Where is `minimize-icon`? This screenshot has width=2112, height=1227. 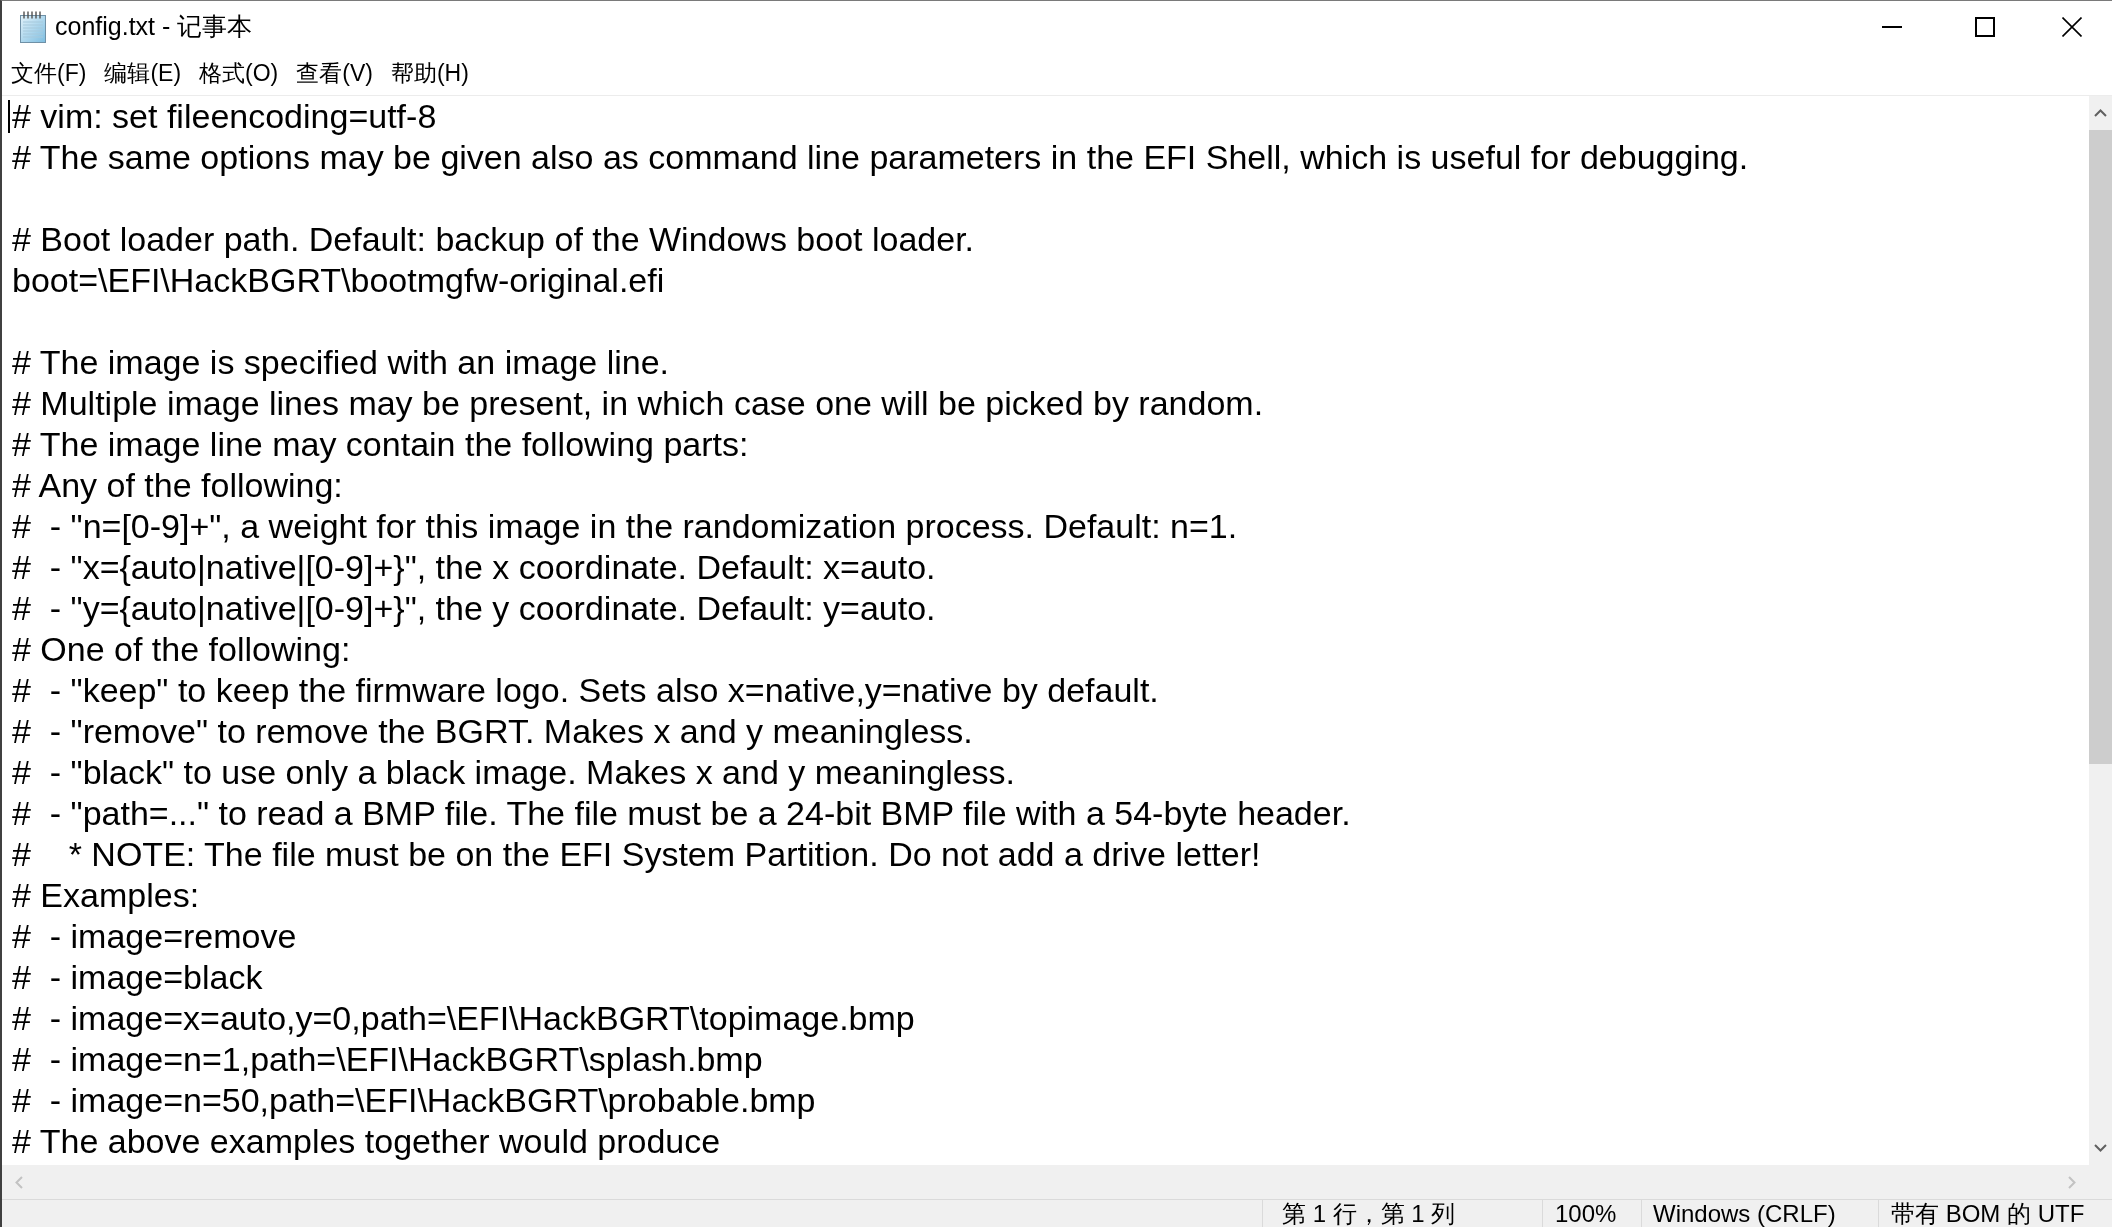
minimize-icon is located at coordinates (1891, 26).